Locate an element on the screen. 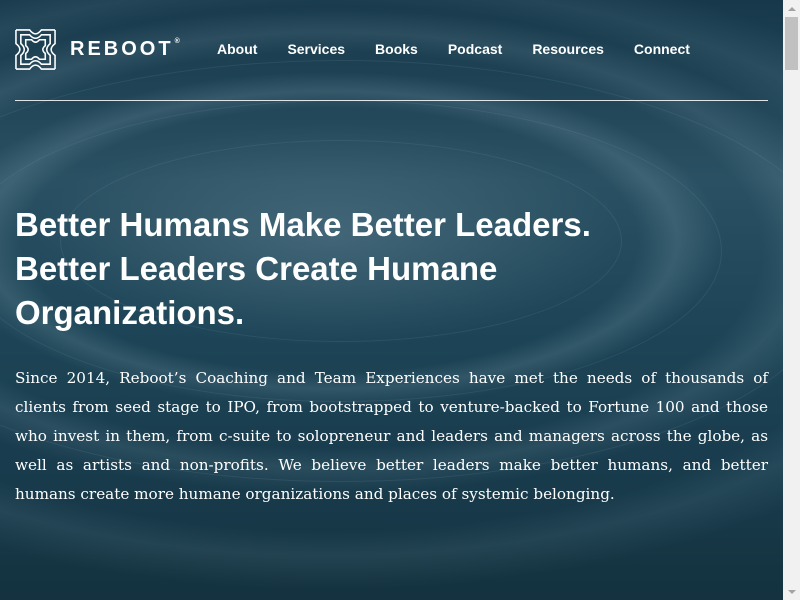 Image resolution: width=800 pixels, height=600 pixels. nav-resources: Resources is located at coordinates (568, 49).